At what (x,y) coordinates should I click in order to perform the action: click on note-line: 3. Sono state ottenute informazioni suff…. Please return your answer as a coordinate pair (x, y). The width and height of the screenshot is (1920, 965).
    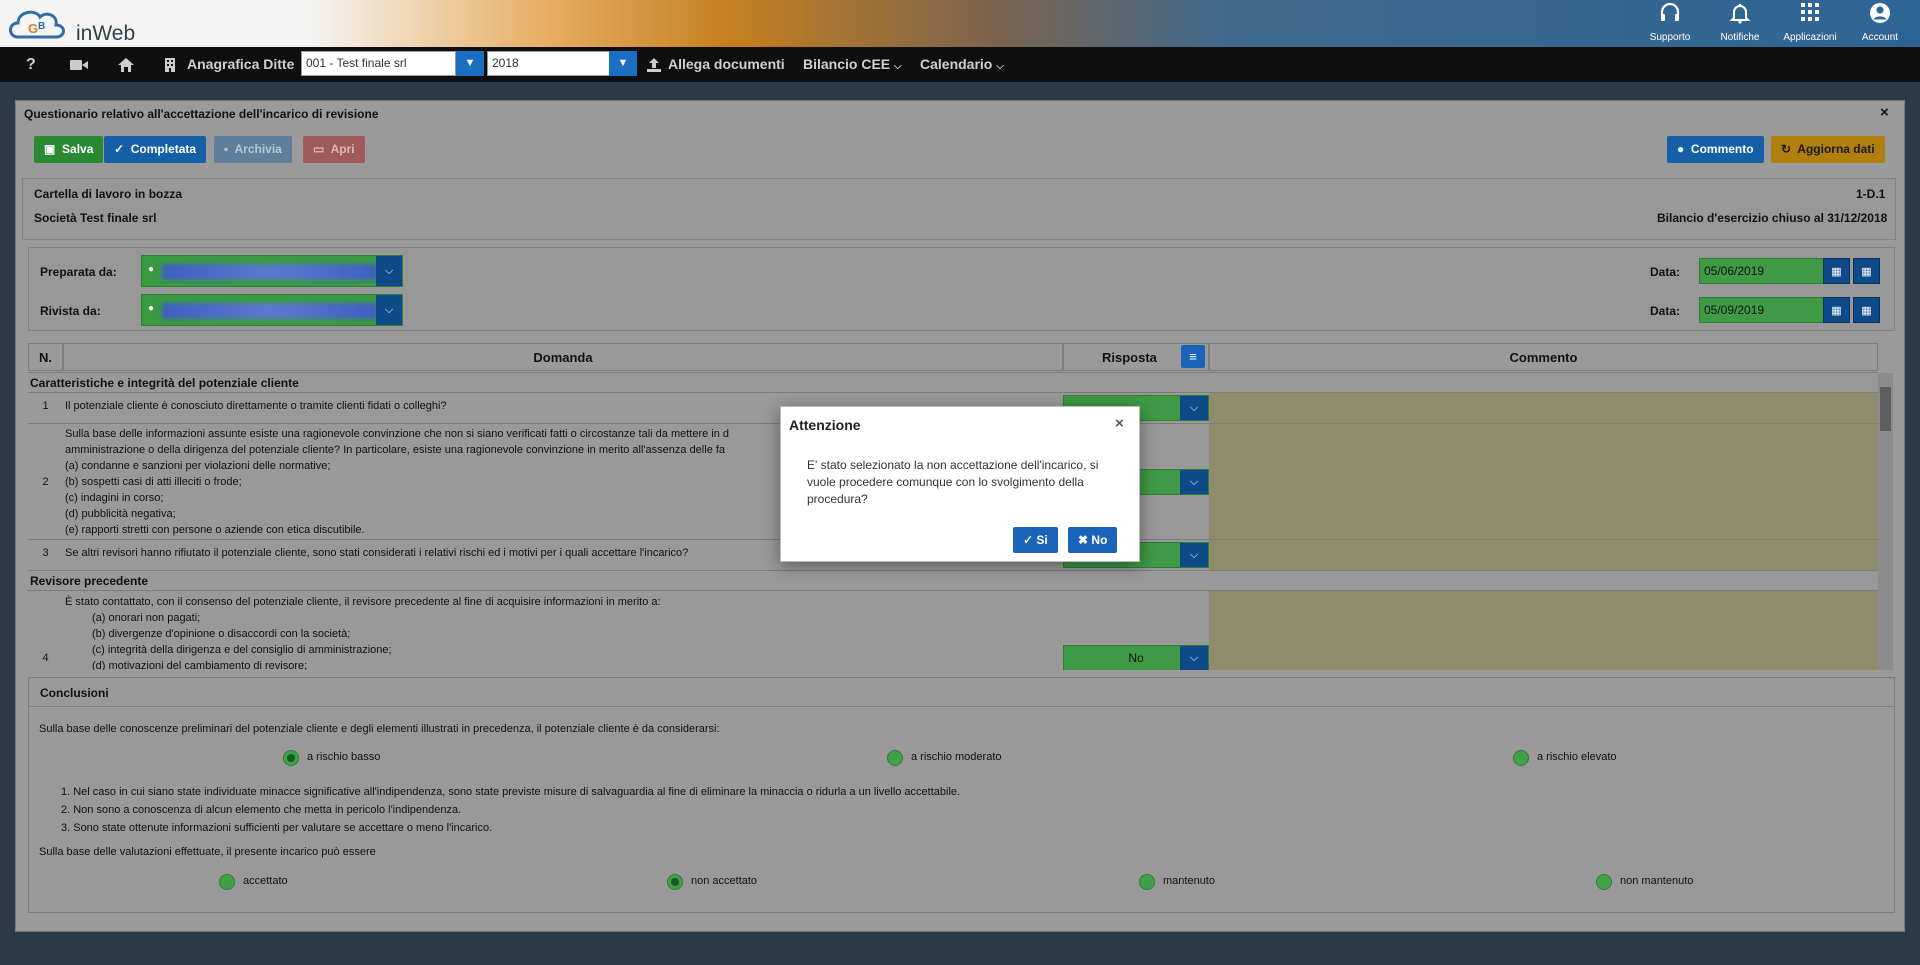
    Looking at the image, I should click on (277, 828).